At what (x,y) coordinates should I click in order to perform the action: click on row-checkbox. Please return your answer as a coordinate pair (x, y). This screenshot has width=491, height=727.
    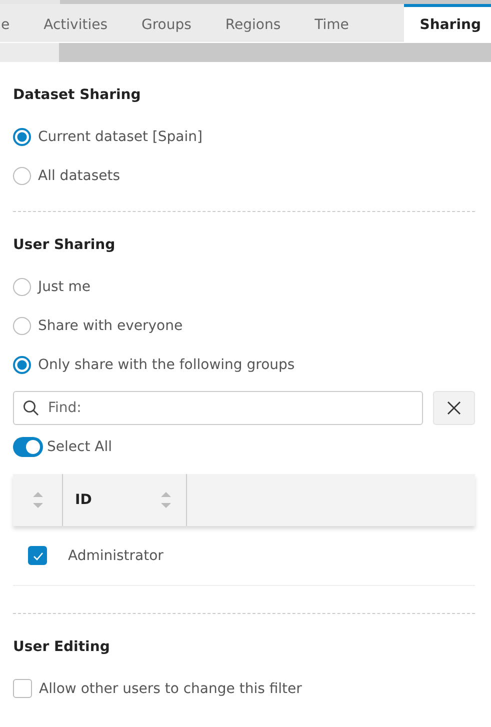
    Looking at the image, I should click on (37, 555).